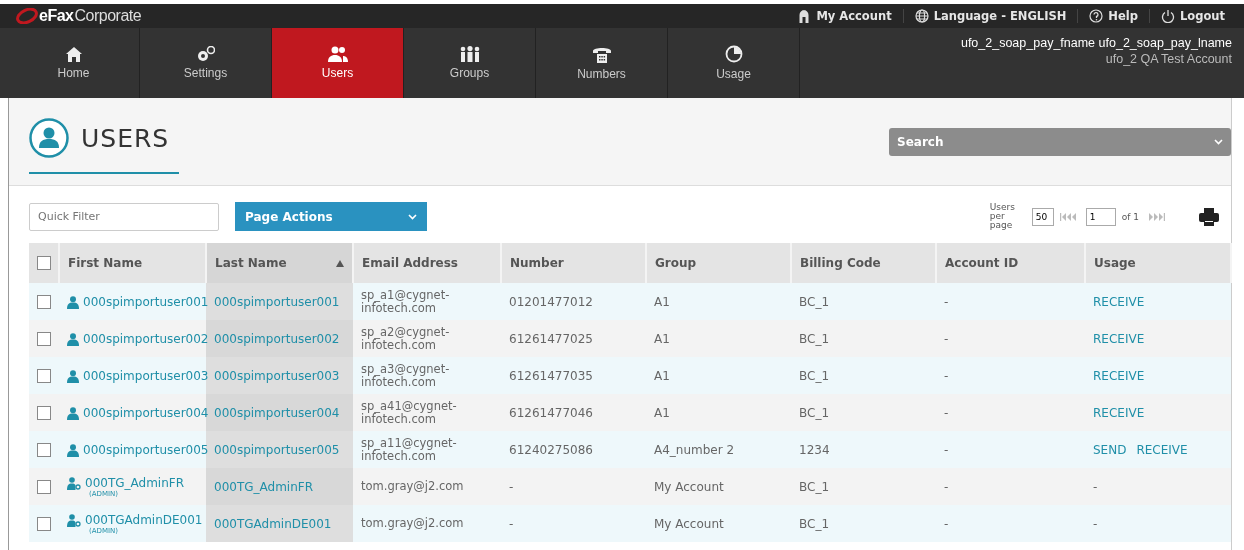 The image size is (1244, 550). Describe the element at coordinates (406, 301) in the screenshot. I see `email-cell-text: sp_a1@cygnet-infotech.com` at that location.